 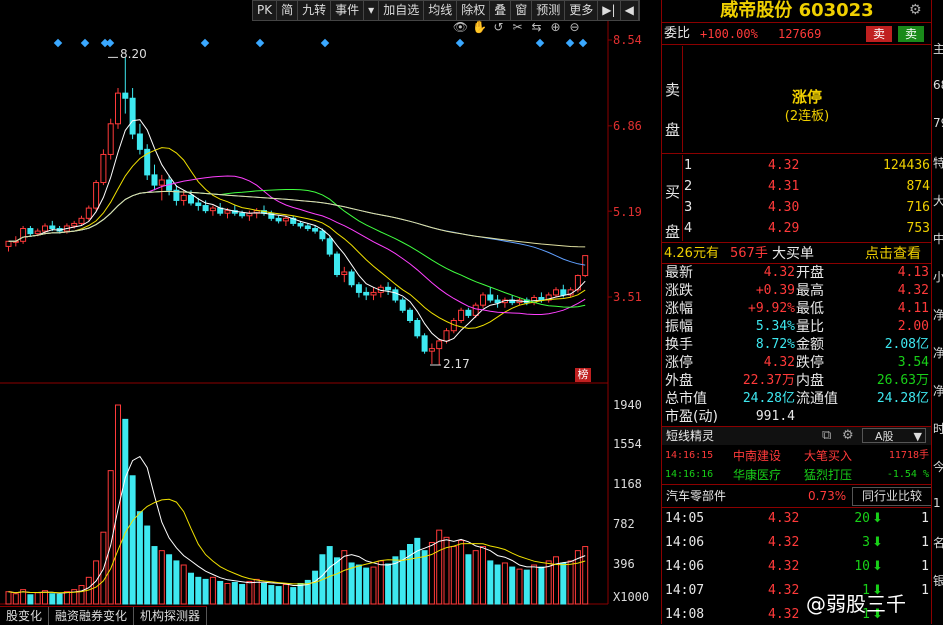 What do you see at coordinates (797, 456) in the screenshot?
I see `sprite-row: 14:16:15 中南建设 大笔买入 11718手` at bounding box center [797, 456].